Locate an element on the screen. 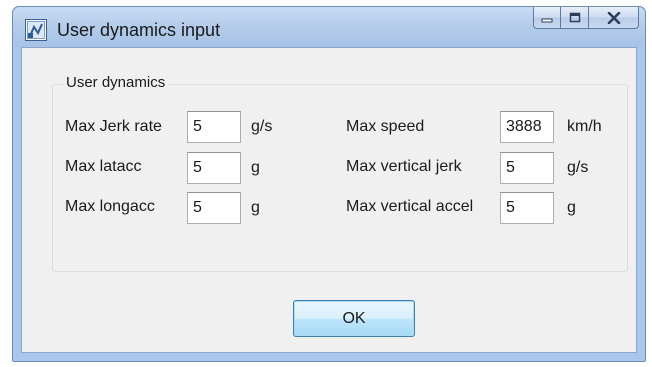  maximize-icon is located at coordinates (574, 17).